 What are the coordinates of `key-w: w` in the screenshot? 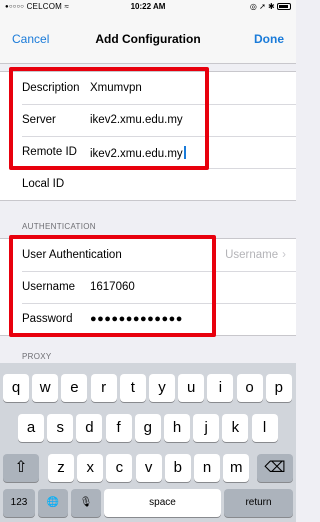 It's located at (45, 388).